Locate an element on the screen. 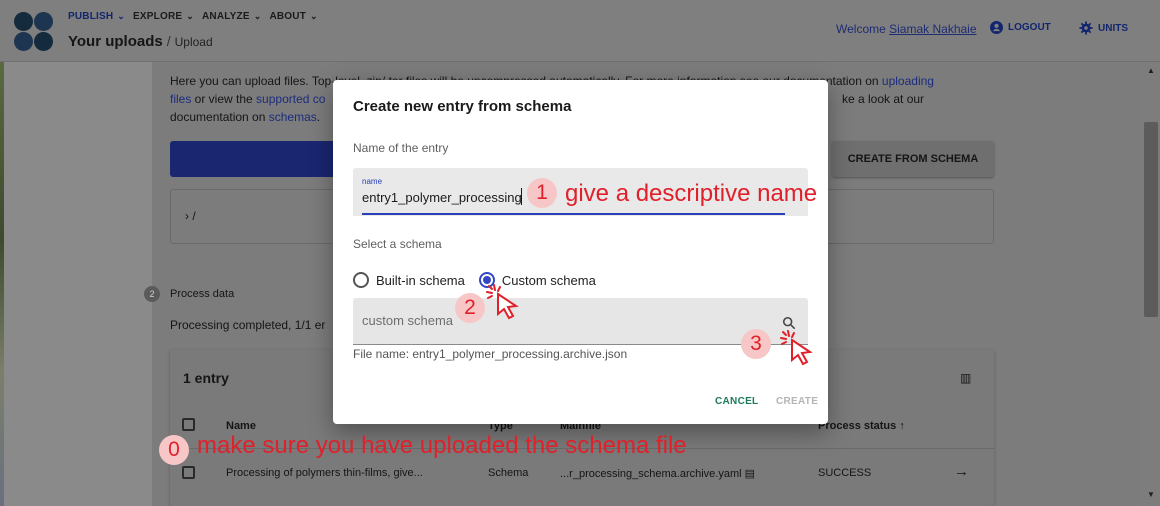  nav-publish-label: PUBLISH is located at coordinates (91, 16).